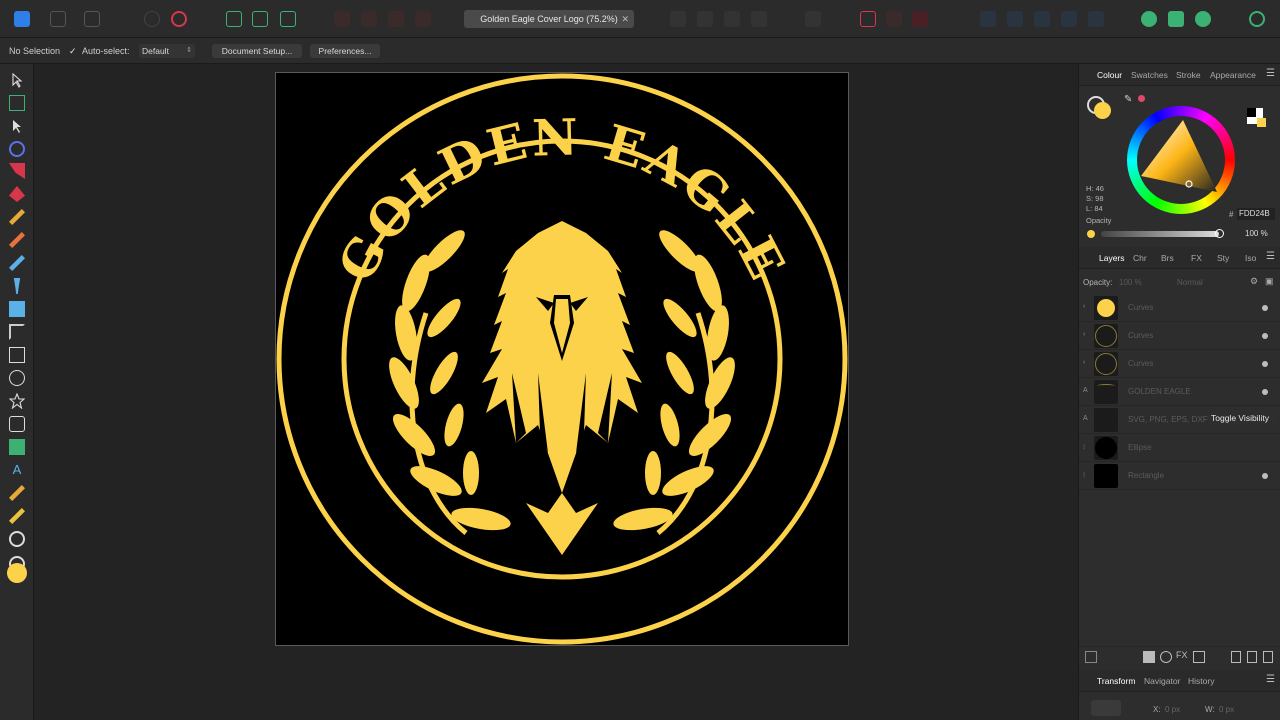 The height and width of the screenshot is (720, 1280). I want to click on autoselect-dropdown: Default ⇕, so click(167, 51).